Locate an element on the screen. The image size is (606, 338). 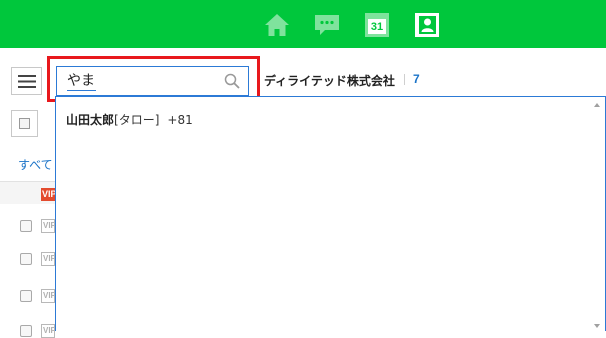
suggestion-item: 山田太郎[タロー] +81 is located at coordinates (129, 119).